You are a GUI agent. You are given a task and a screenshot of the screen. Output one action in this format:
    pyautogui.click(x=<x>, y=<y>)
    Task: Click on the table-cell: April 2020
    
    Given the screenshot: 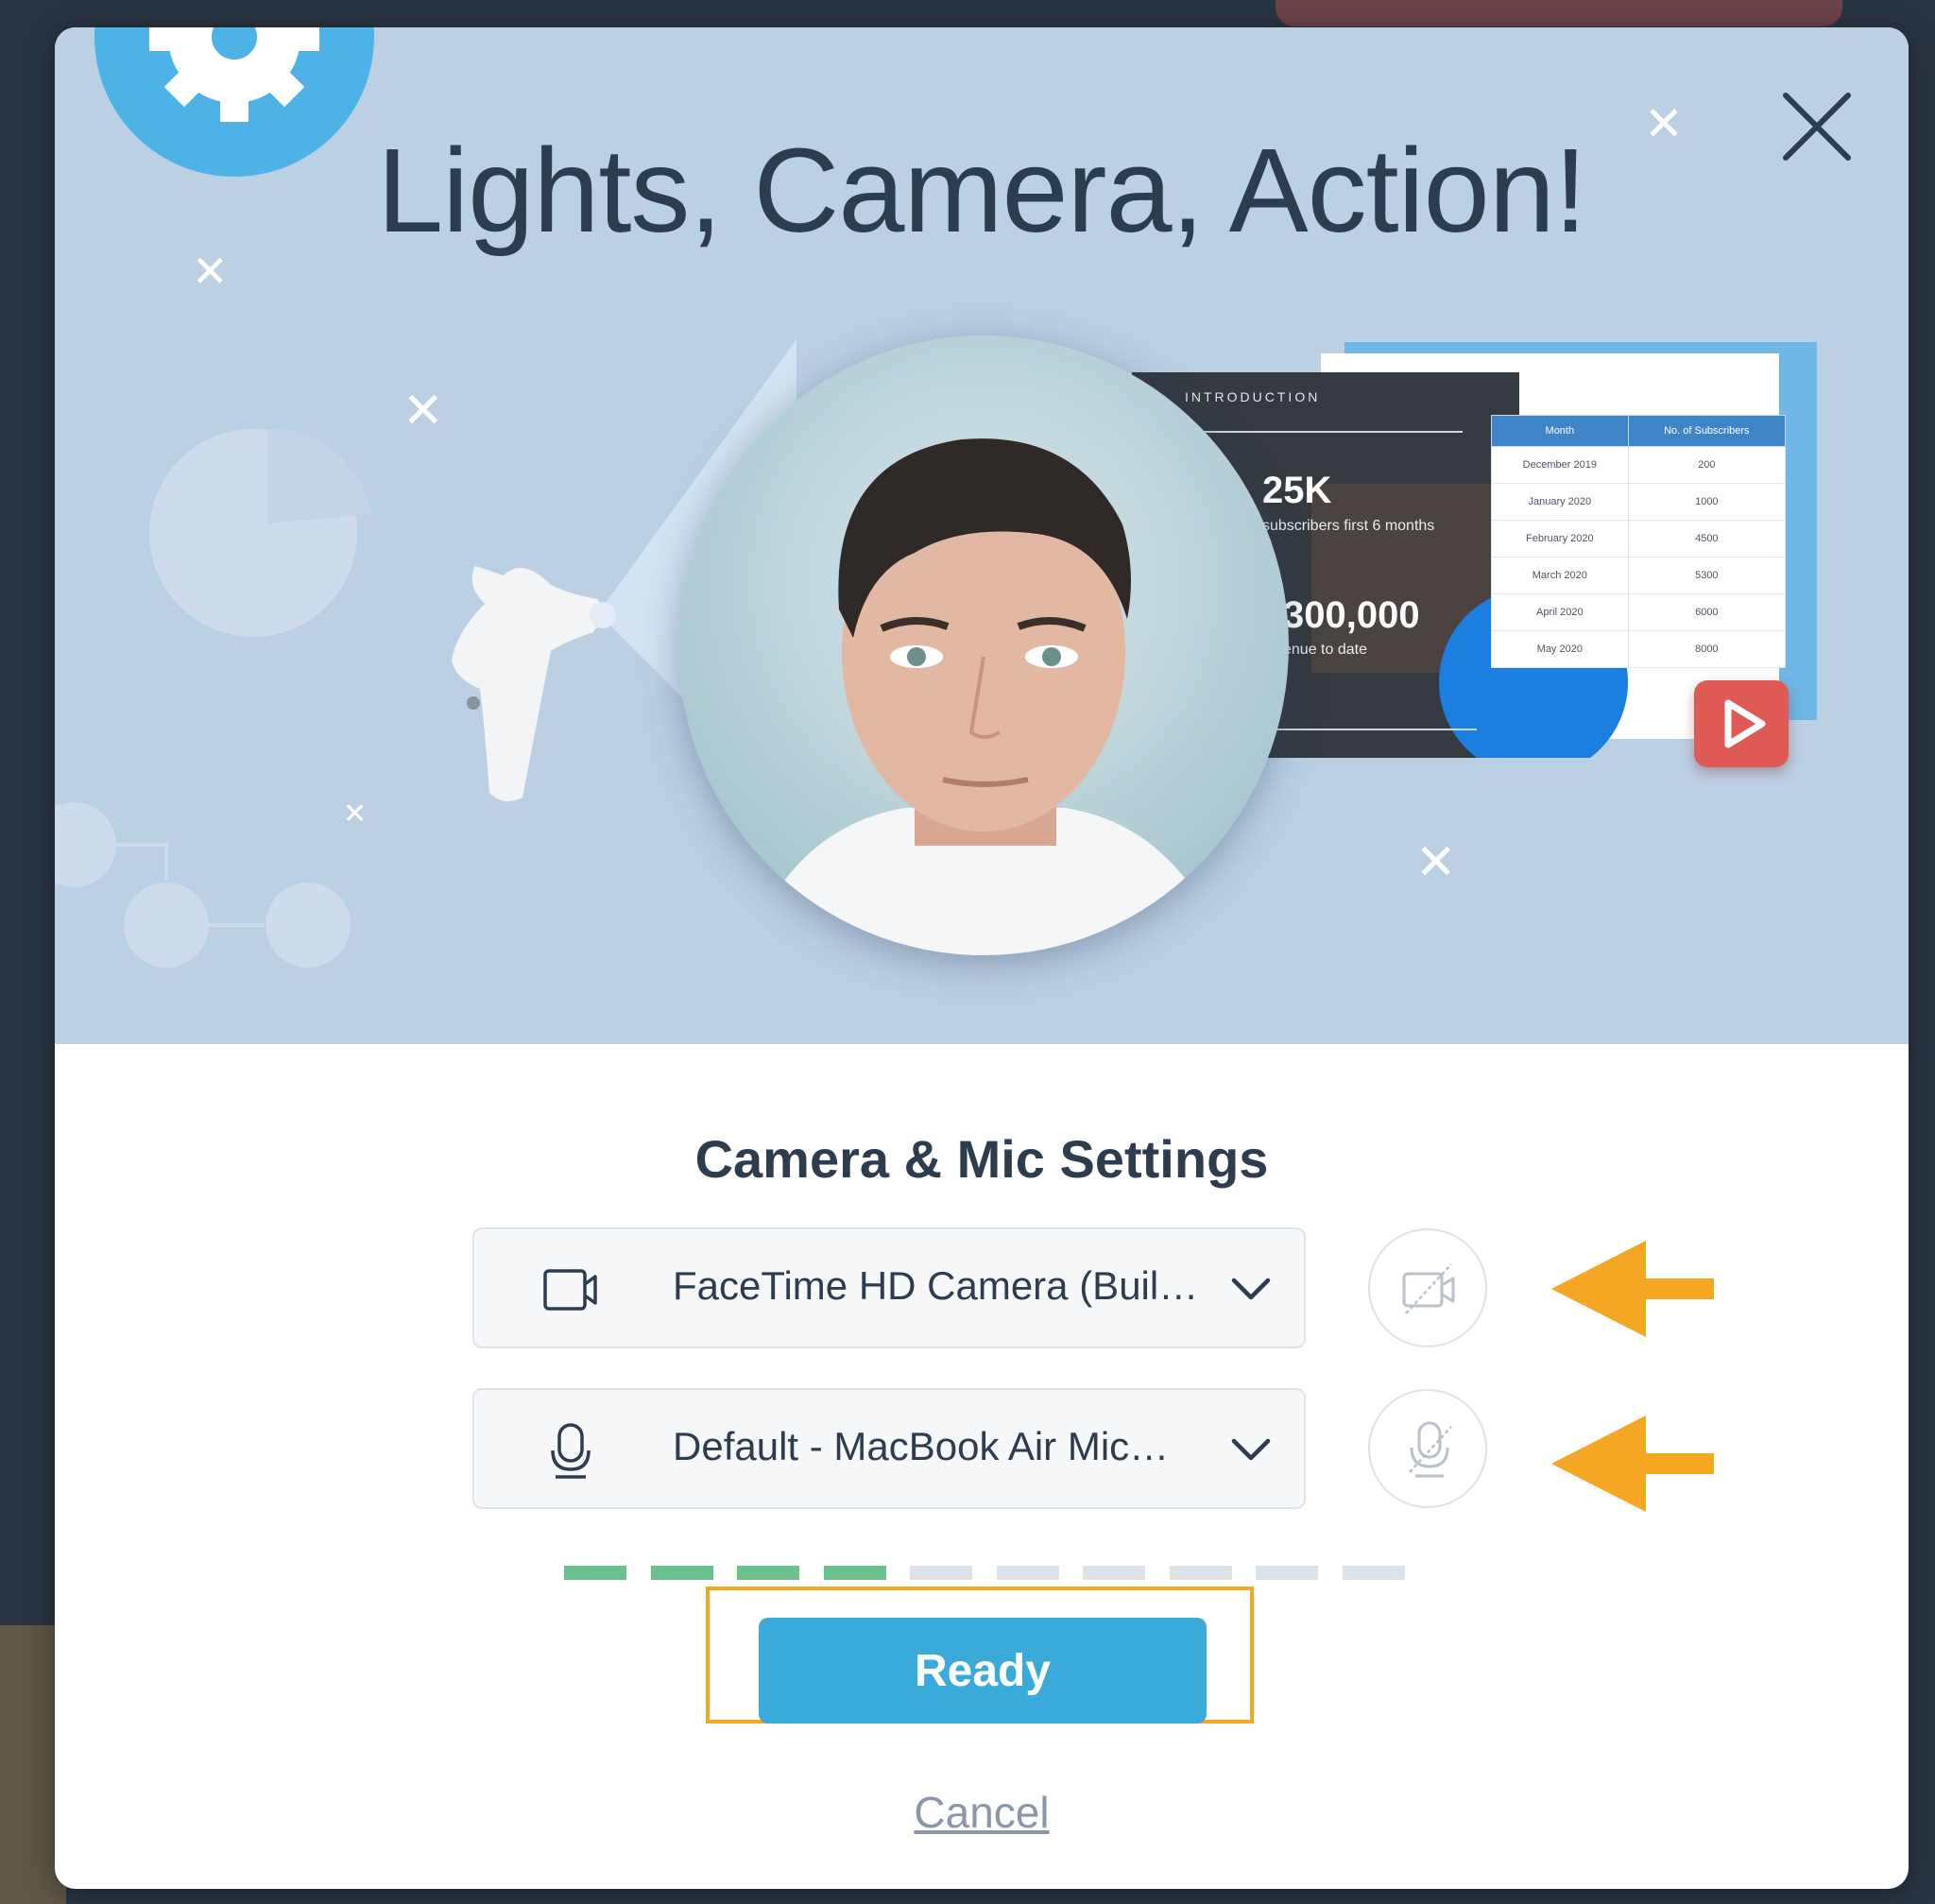 What is the action you would take?
    pyautogui.click(x=1560, y=612)
    